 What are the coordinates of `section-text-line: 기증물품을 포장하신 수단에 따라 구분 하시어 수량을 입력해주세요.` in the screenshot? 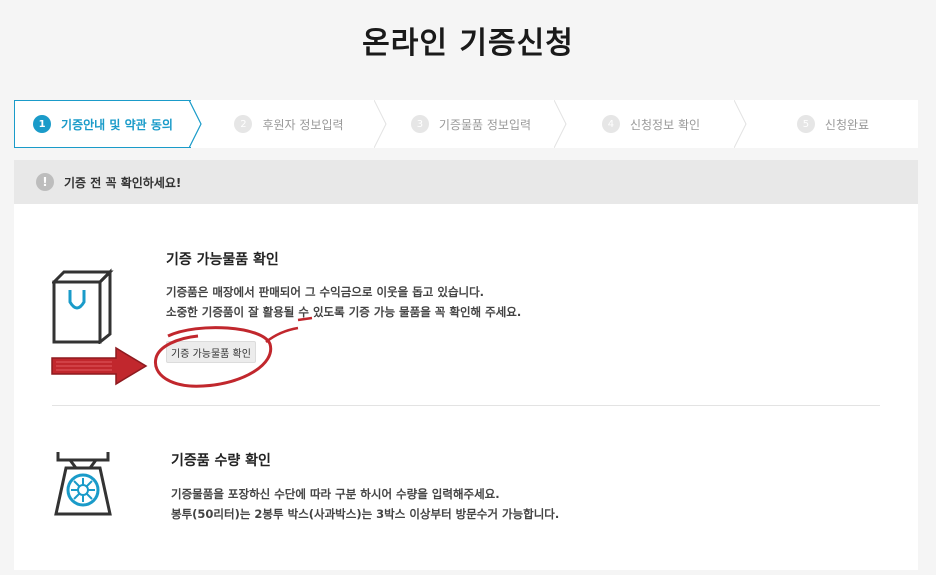 It's located at (335, 494).